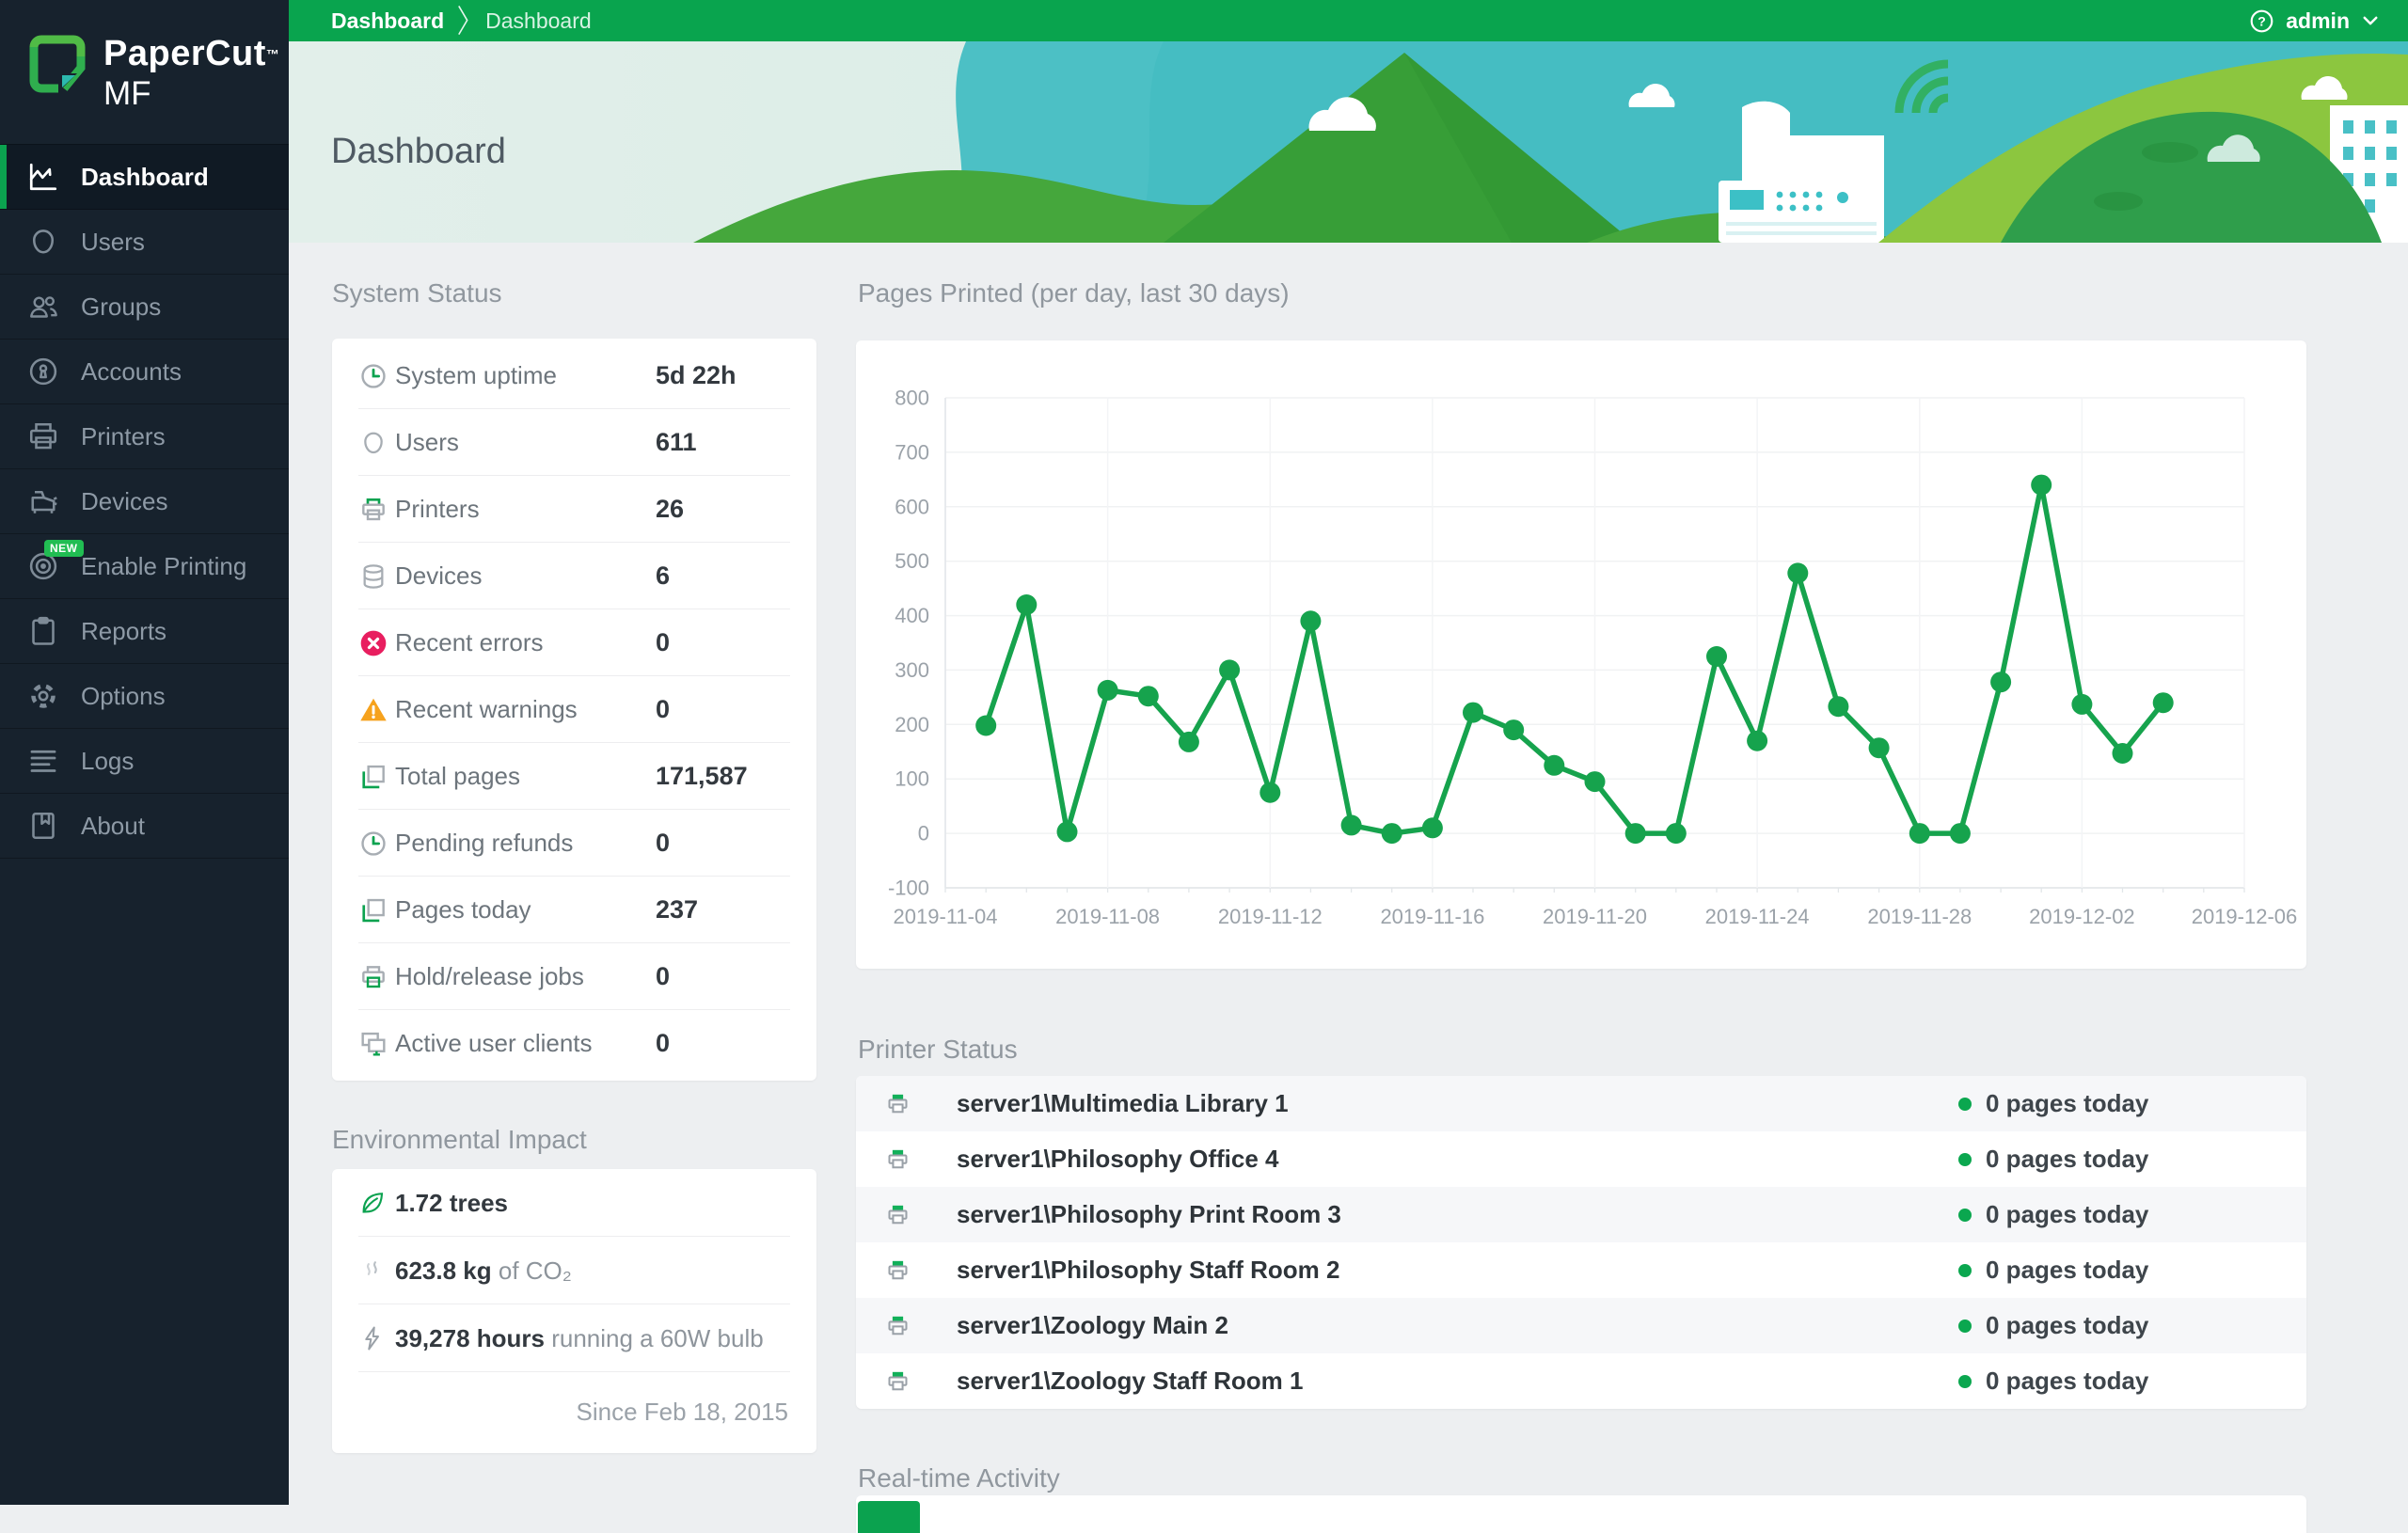 This screenshot has width=2408, height=1533. What do you see at coordinates (43, 501) in the screenshot?
I see `devices-icon` at bounding box center [43, 501].